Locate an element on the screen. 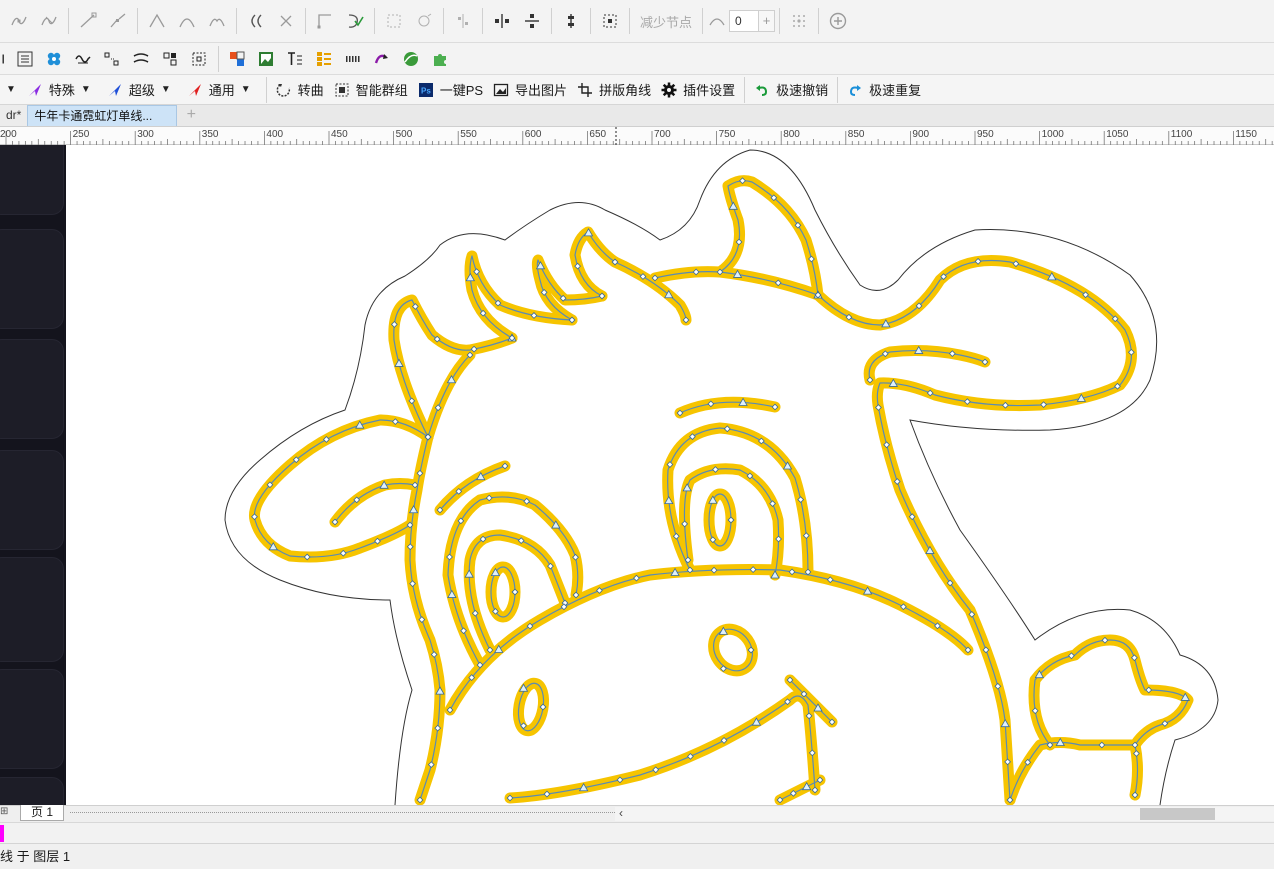  menu-general: 通用 ▼ is located at coordinates (222, 90).